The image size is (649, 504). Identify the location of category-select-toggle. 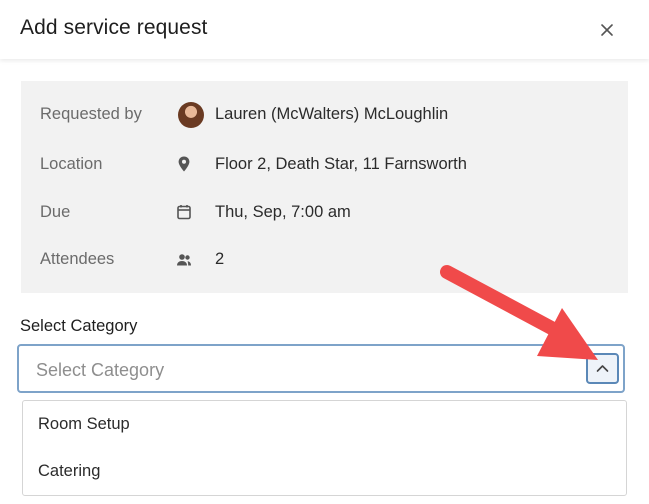
(602, 368).